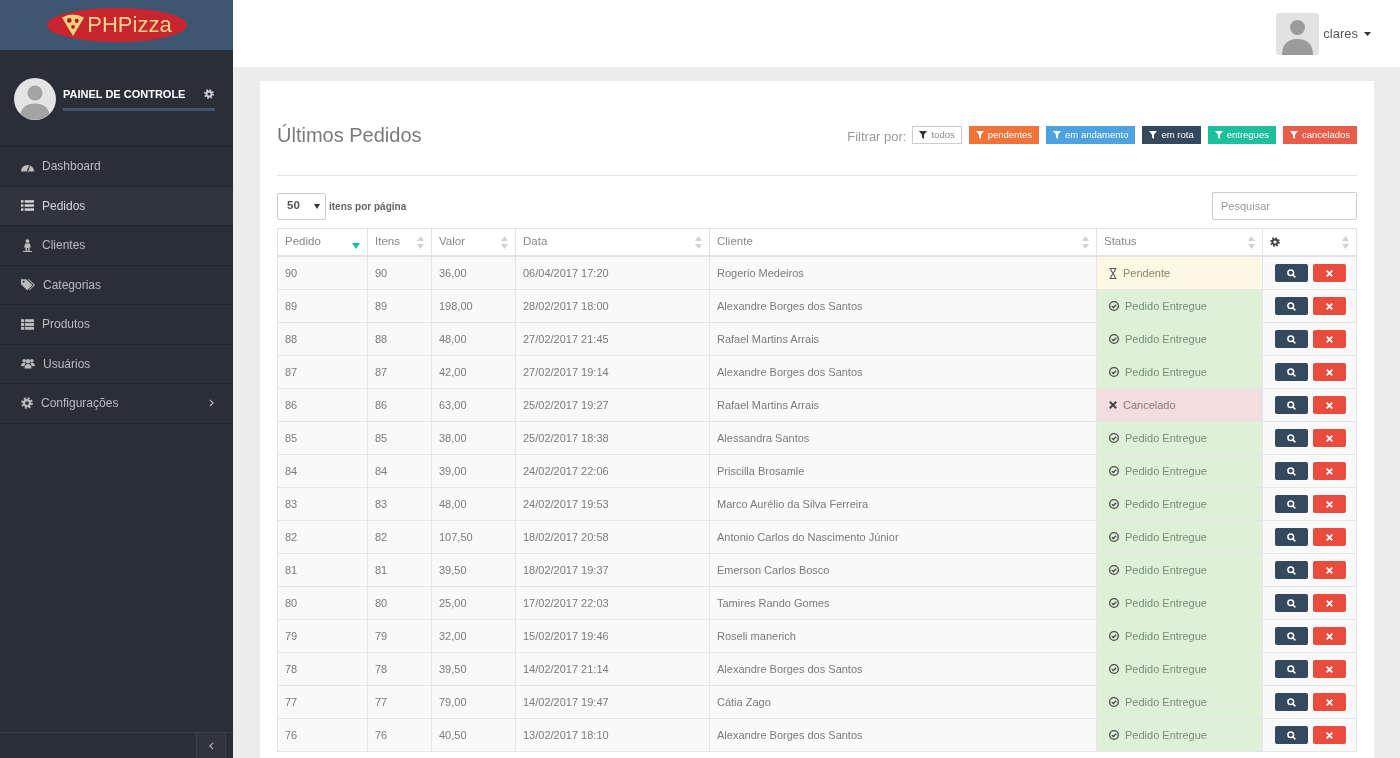 The image size is (1400, 758). What do you see at coordinates (400, 603) in the screenshot?
I see `table-cell: 80` at bounding box center [400, 603].